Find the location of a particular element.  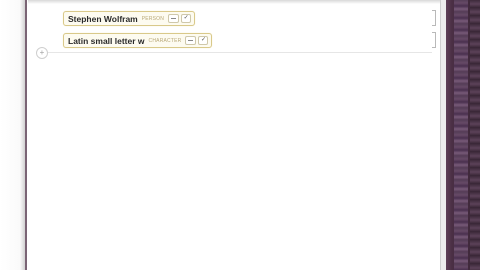

add-cell-icon: + is located at coordinates (42, 53).